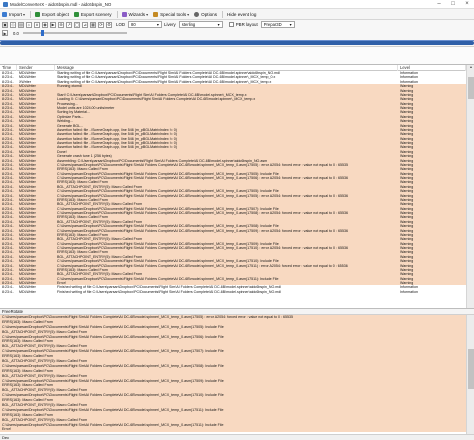 The image size is (474, 440). I want to click on wizards-button: Wizards ▾, so click(135, 14).